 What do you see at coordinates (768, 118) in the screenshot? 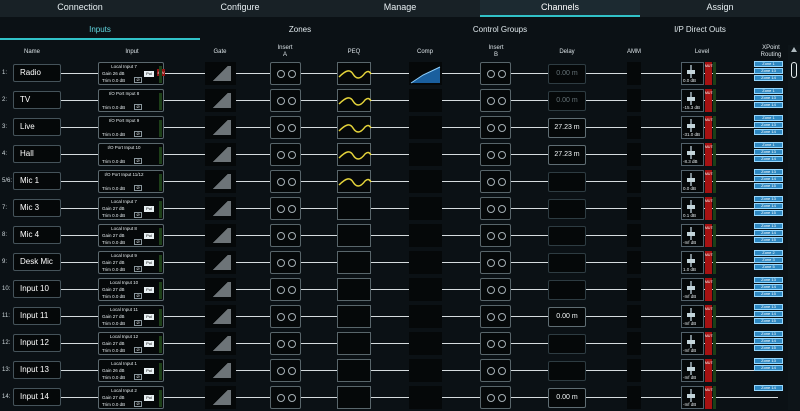
I see `routing-zone-tag: Zone 1` at bounding box center [768, 118].